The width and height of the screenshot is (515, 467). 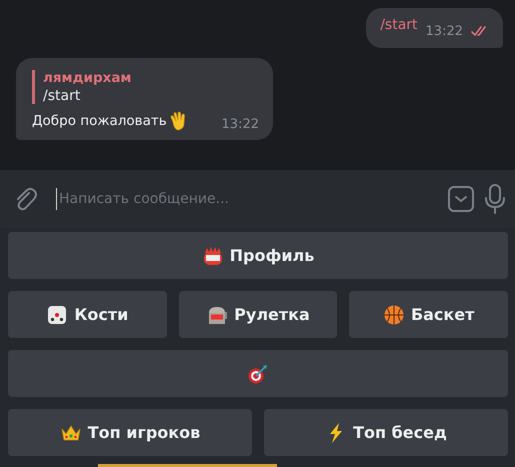 What do you see at coordinates (428, 314) in the screenshot?
I see `keyboard-button: Баскет` at bounding box center [428, 314].